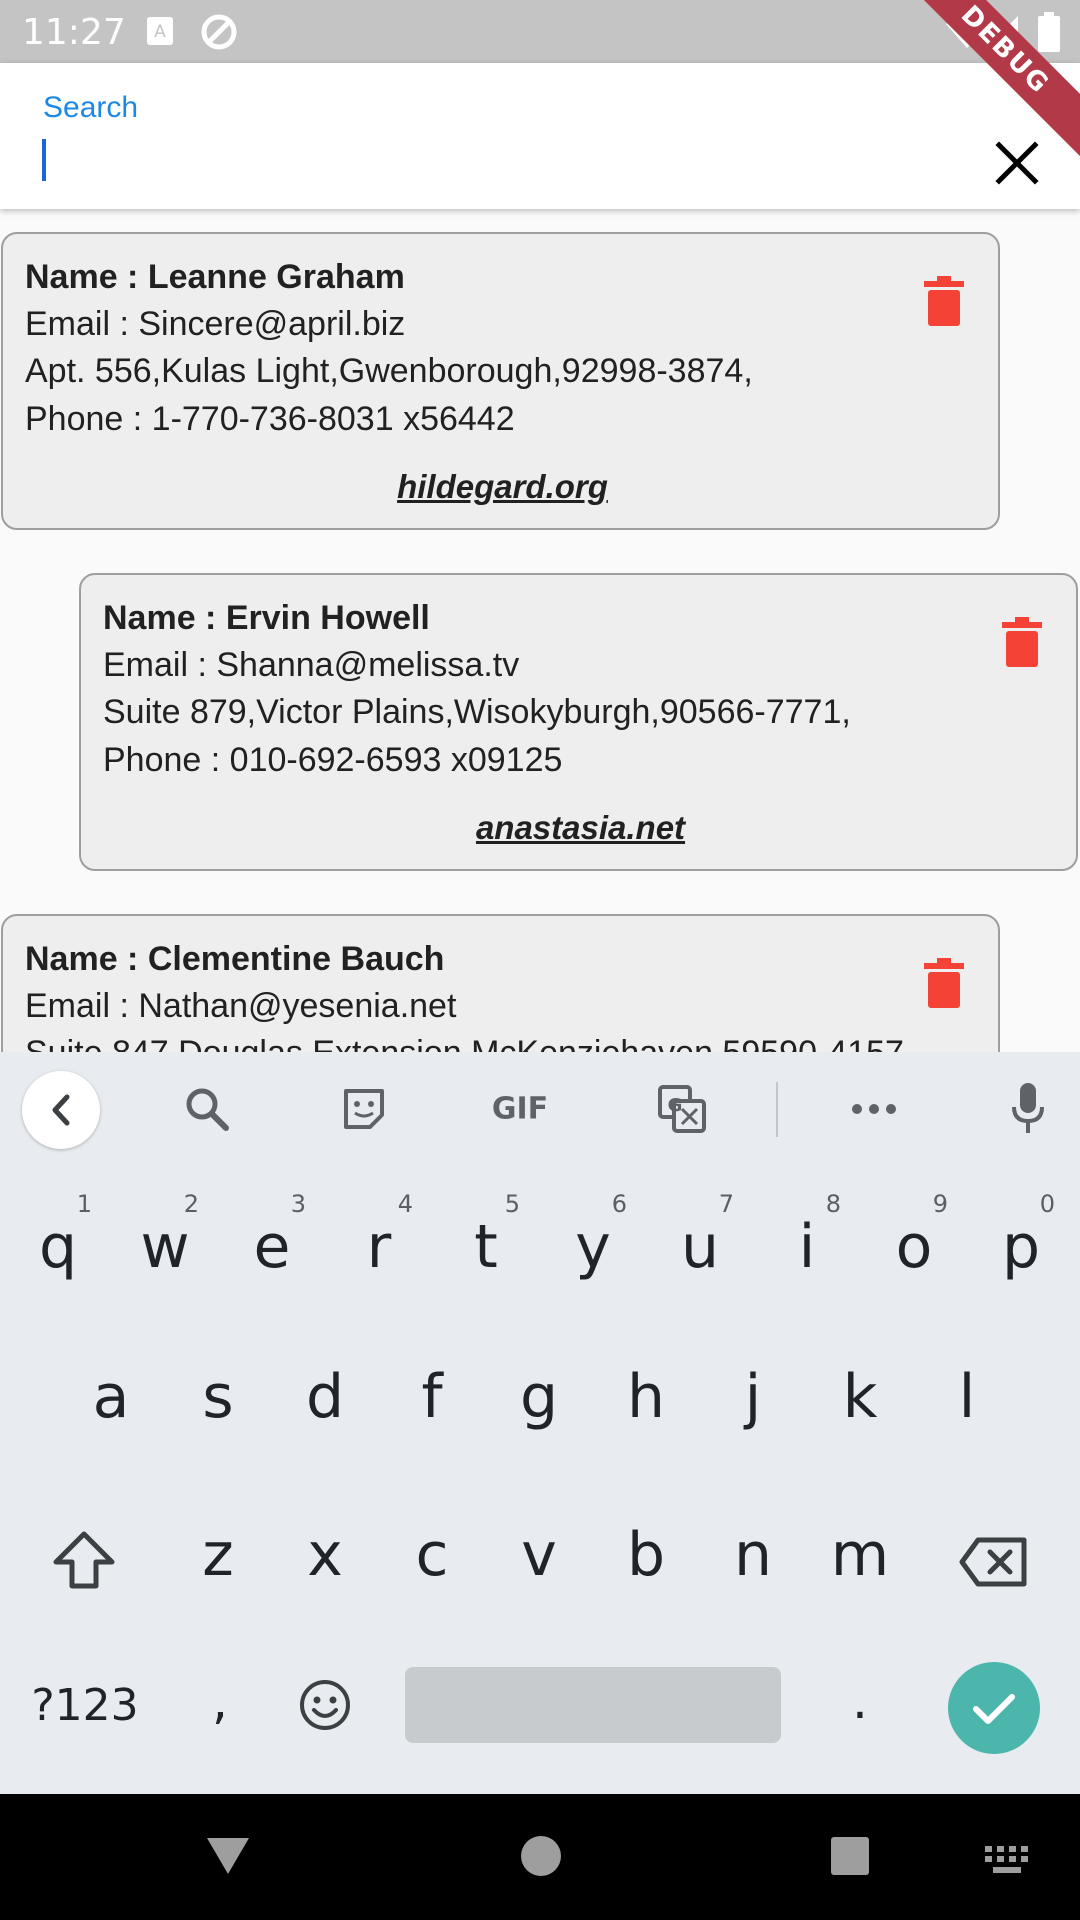 The width and height of the screenshot is (1080, 1920). I want to click on gif-button: GIF, so click(520, 1109).